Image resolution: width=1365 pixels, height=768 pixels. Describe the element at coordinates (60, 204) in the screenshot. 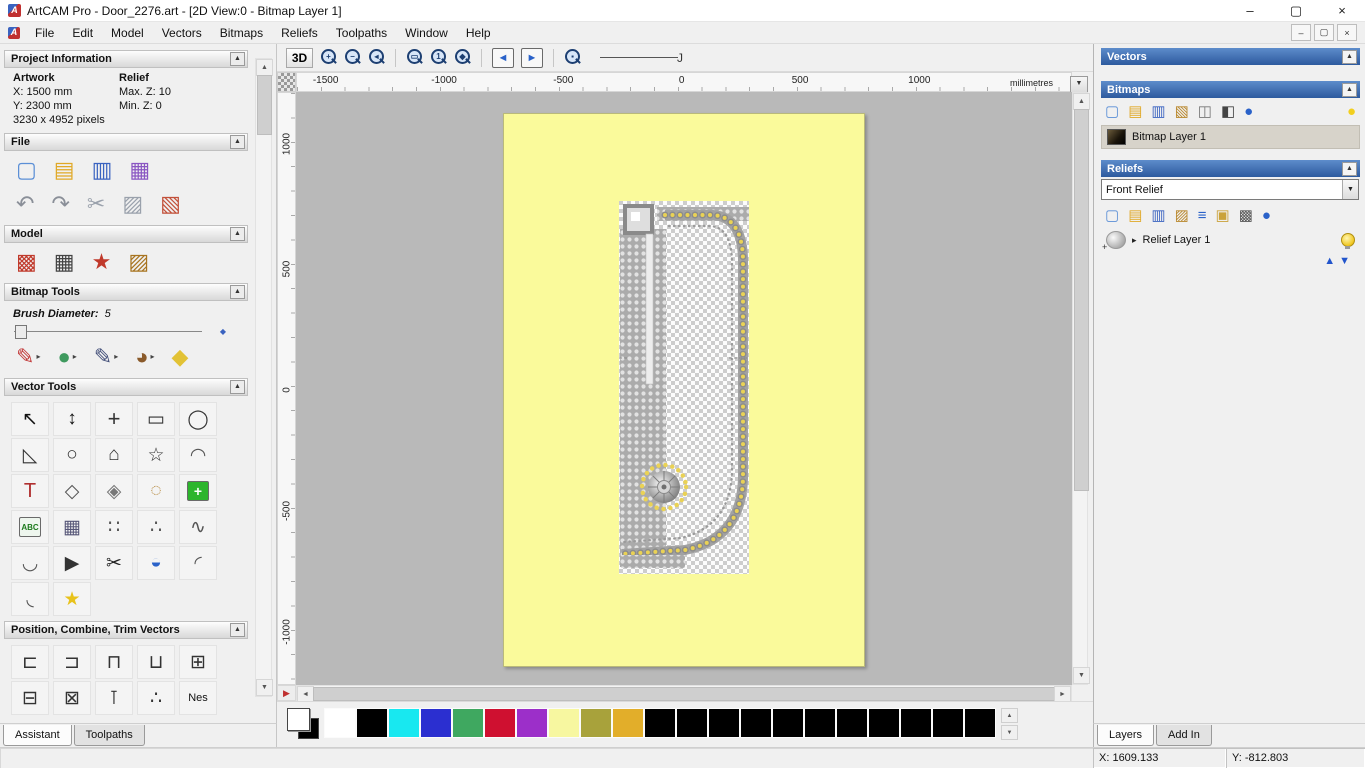

I see `redo-icon: ↷` at that location.